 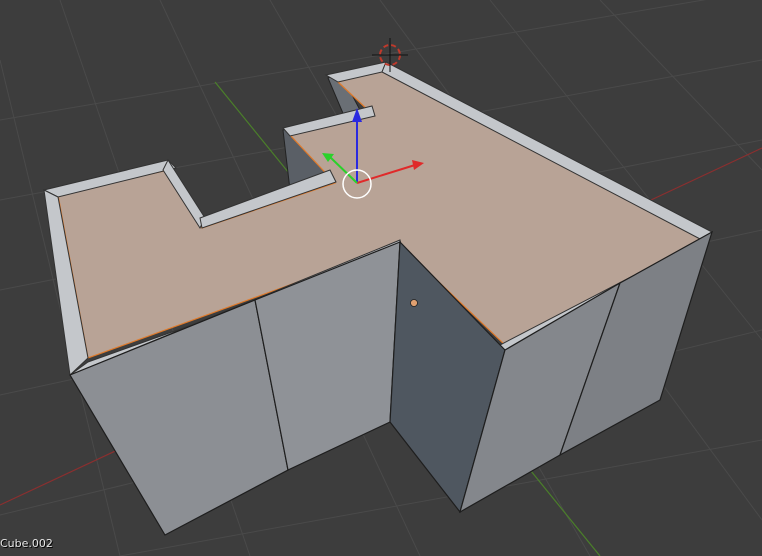 I want to click on object-name-label: Cube.002, so click(x=26, y=543).